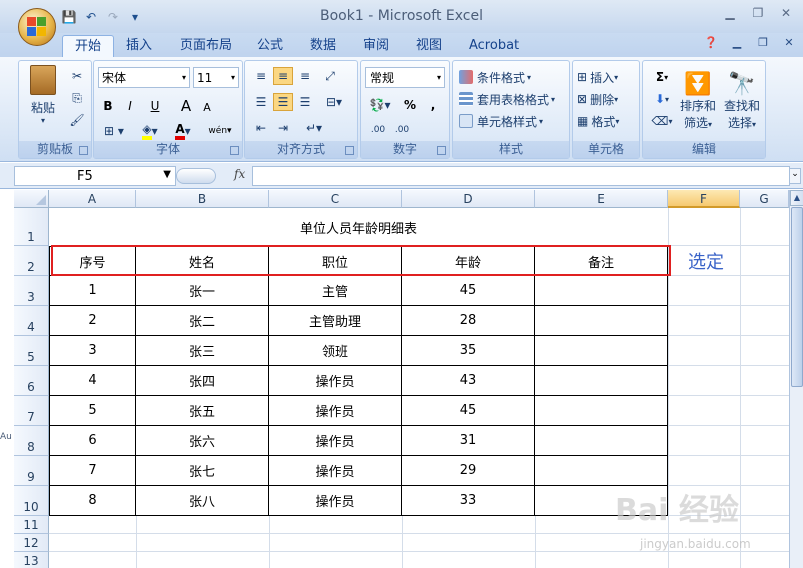 The height and width of the screenshot is (568, 803). What do you see at coordinates (213, 176) in the screenshot?
I see `function-button: fx` at bounding box center [213, 176].